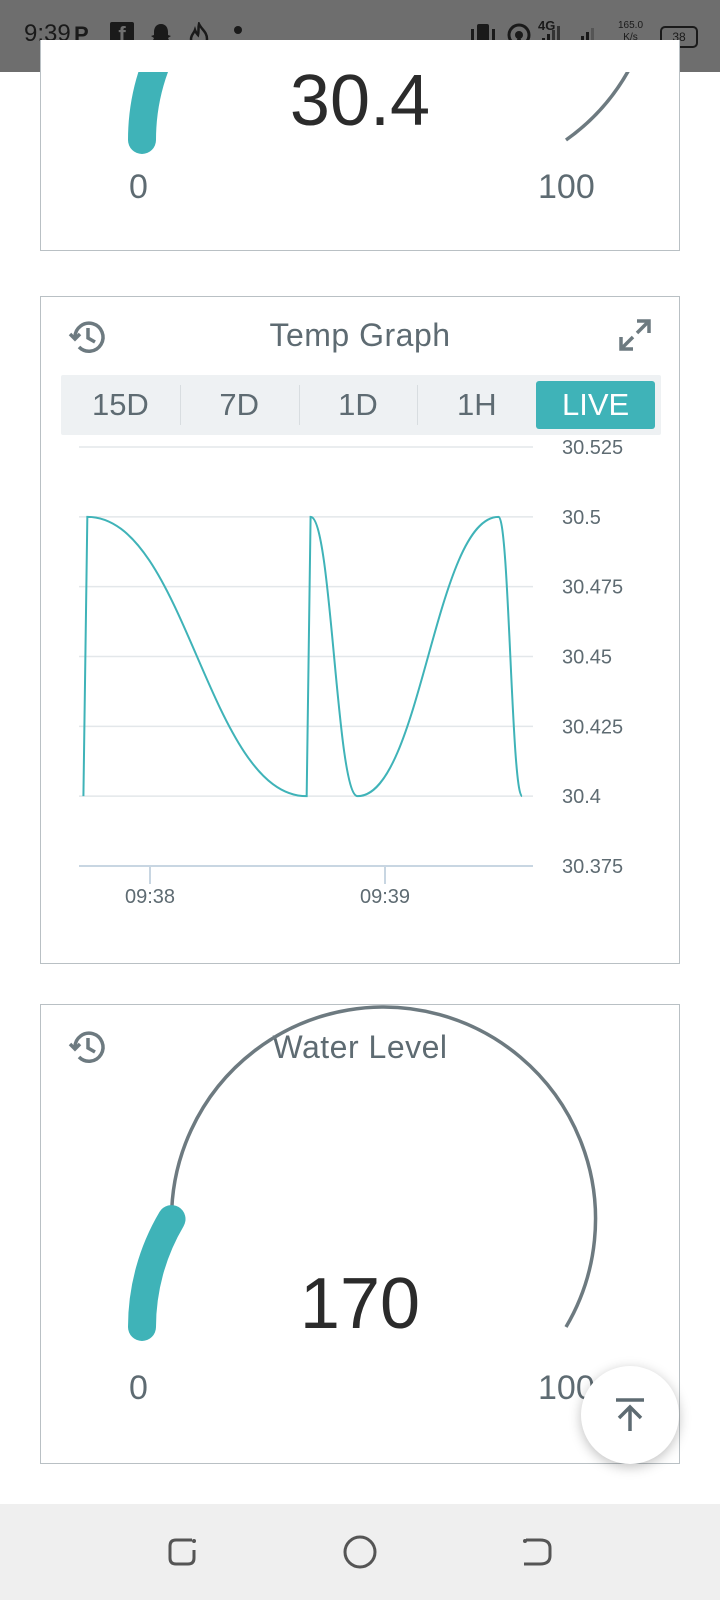 This screenshot has width=720, height=1600. What do you see at coordinates (238, 30) in the screenshot?
I see `dot-icon` at bounding box center [238, 30].